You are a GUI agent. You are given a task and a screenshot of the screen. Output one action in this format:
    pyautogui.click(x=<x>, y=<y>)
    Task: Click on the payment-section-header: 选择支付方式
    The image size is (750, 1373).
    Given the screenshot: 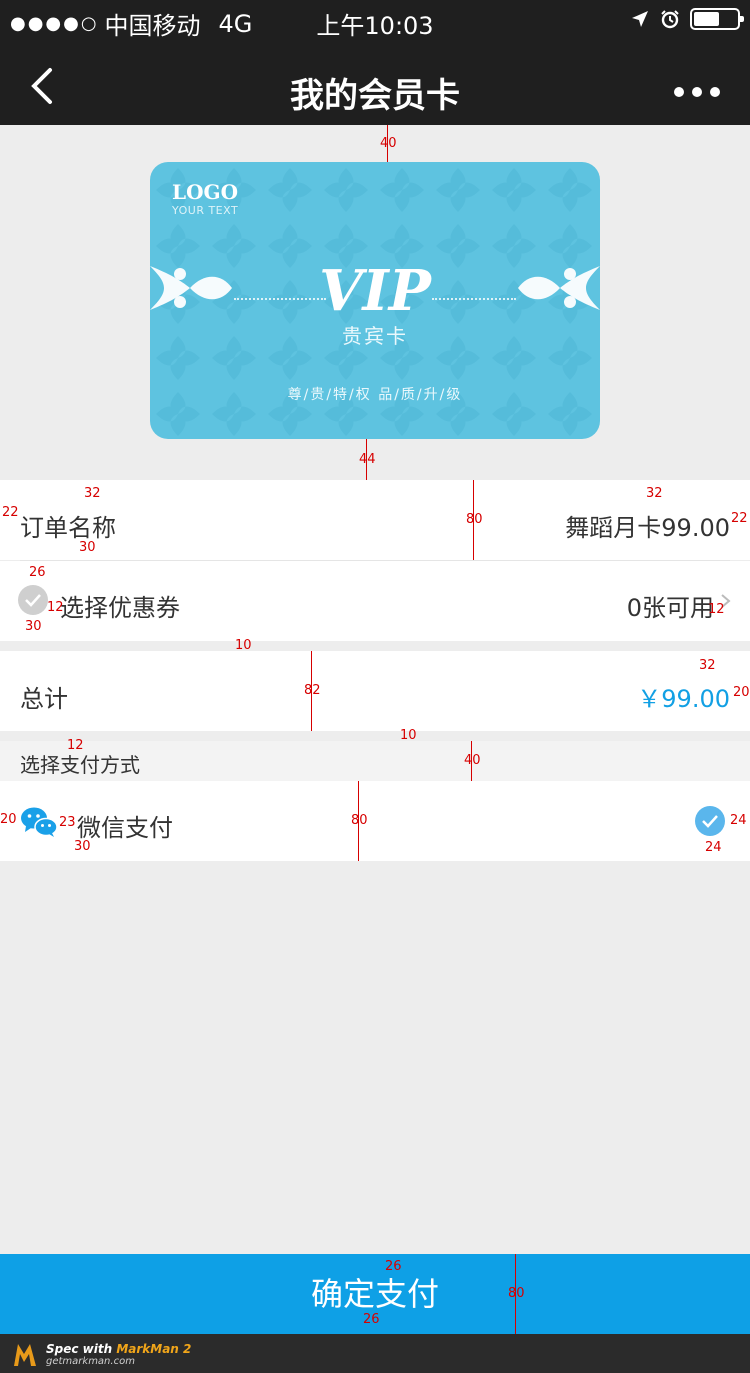 What is the action you would take?
    pyautogui.click(x=375, y=761)
    